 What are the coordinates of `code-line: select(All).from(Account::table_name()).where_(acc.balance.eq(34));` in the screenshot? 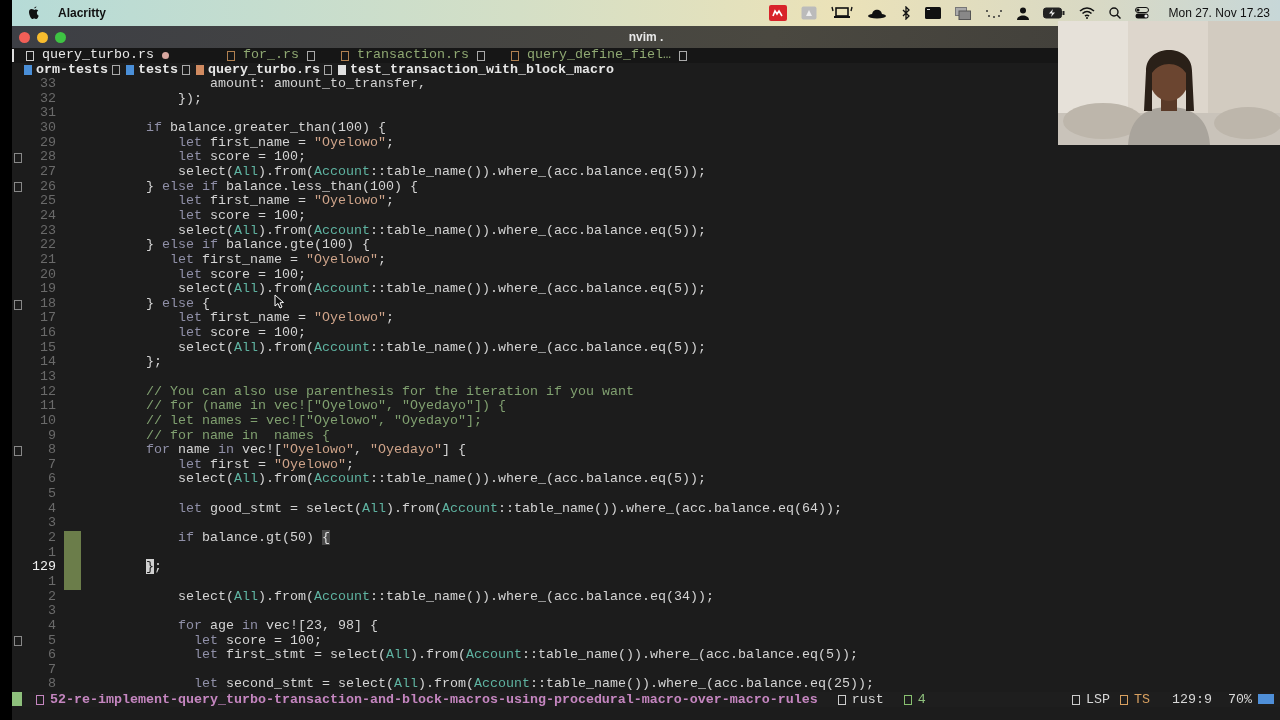 It's located at (445, 597).